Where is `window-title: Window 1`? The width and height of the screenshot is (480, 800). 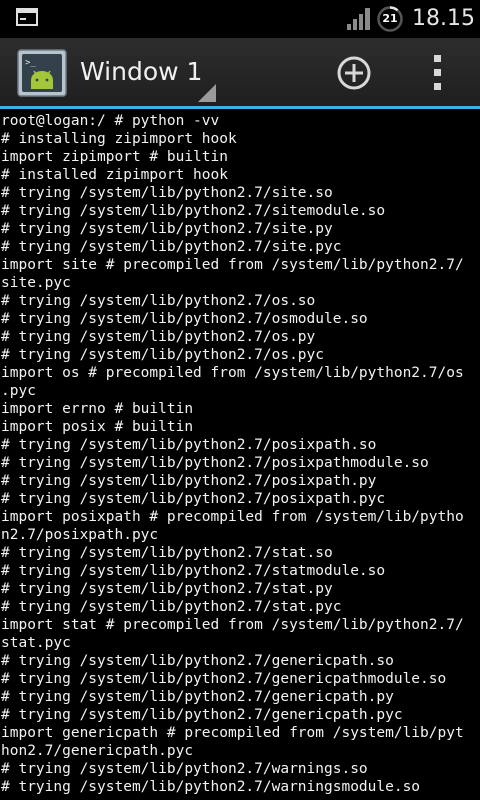
window-title: Window 1 is located at coordinates (141, 71).